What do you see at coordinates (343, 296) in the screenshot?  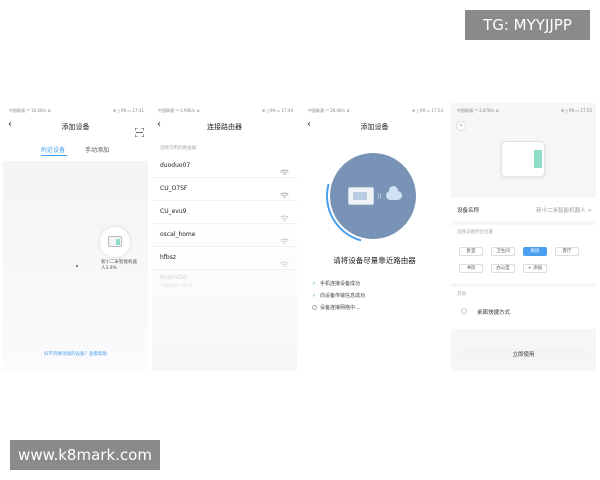 I see `step-label: 向设备传输信息成功` at bounding box center [343, 296].